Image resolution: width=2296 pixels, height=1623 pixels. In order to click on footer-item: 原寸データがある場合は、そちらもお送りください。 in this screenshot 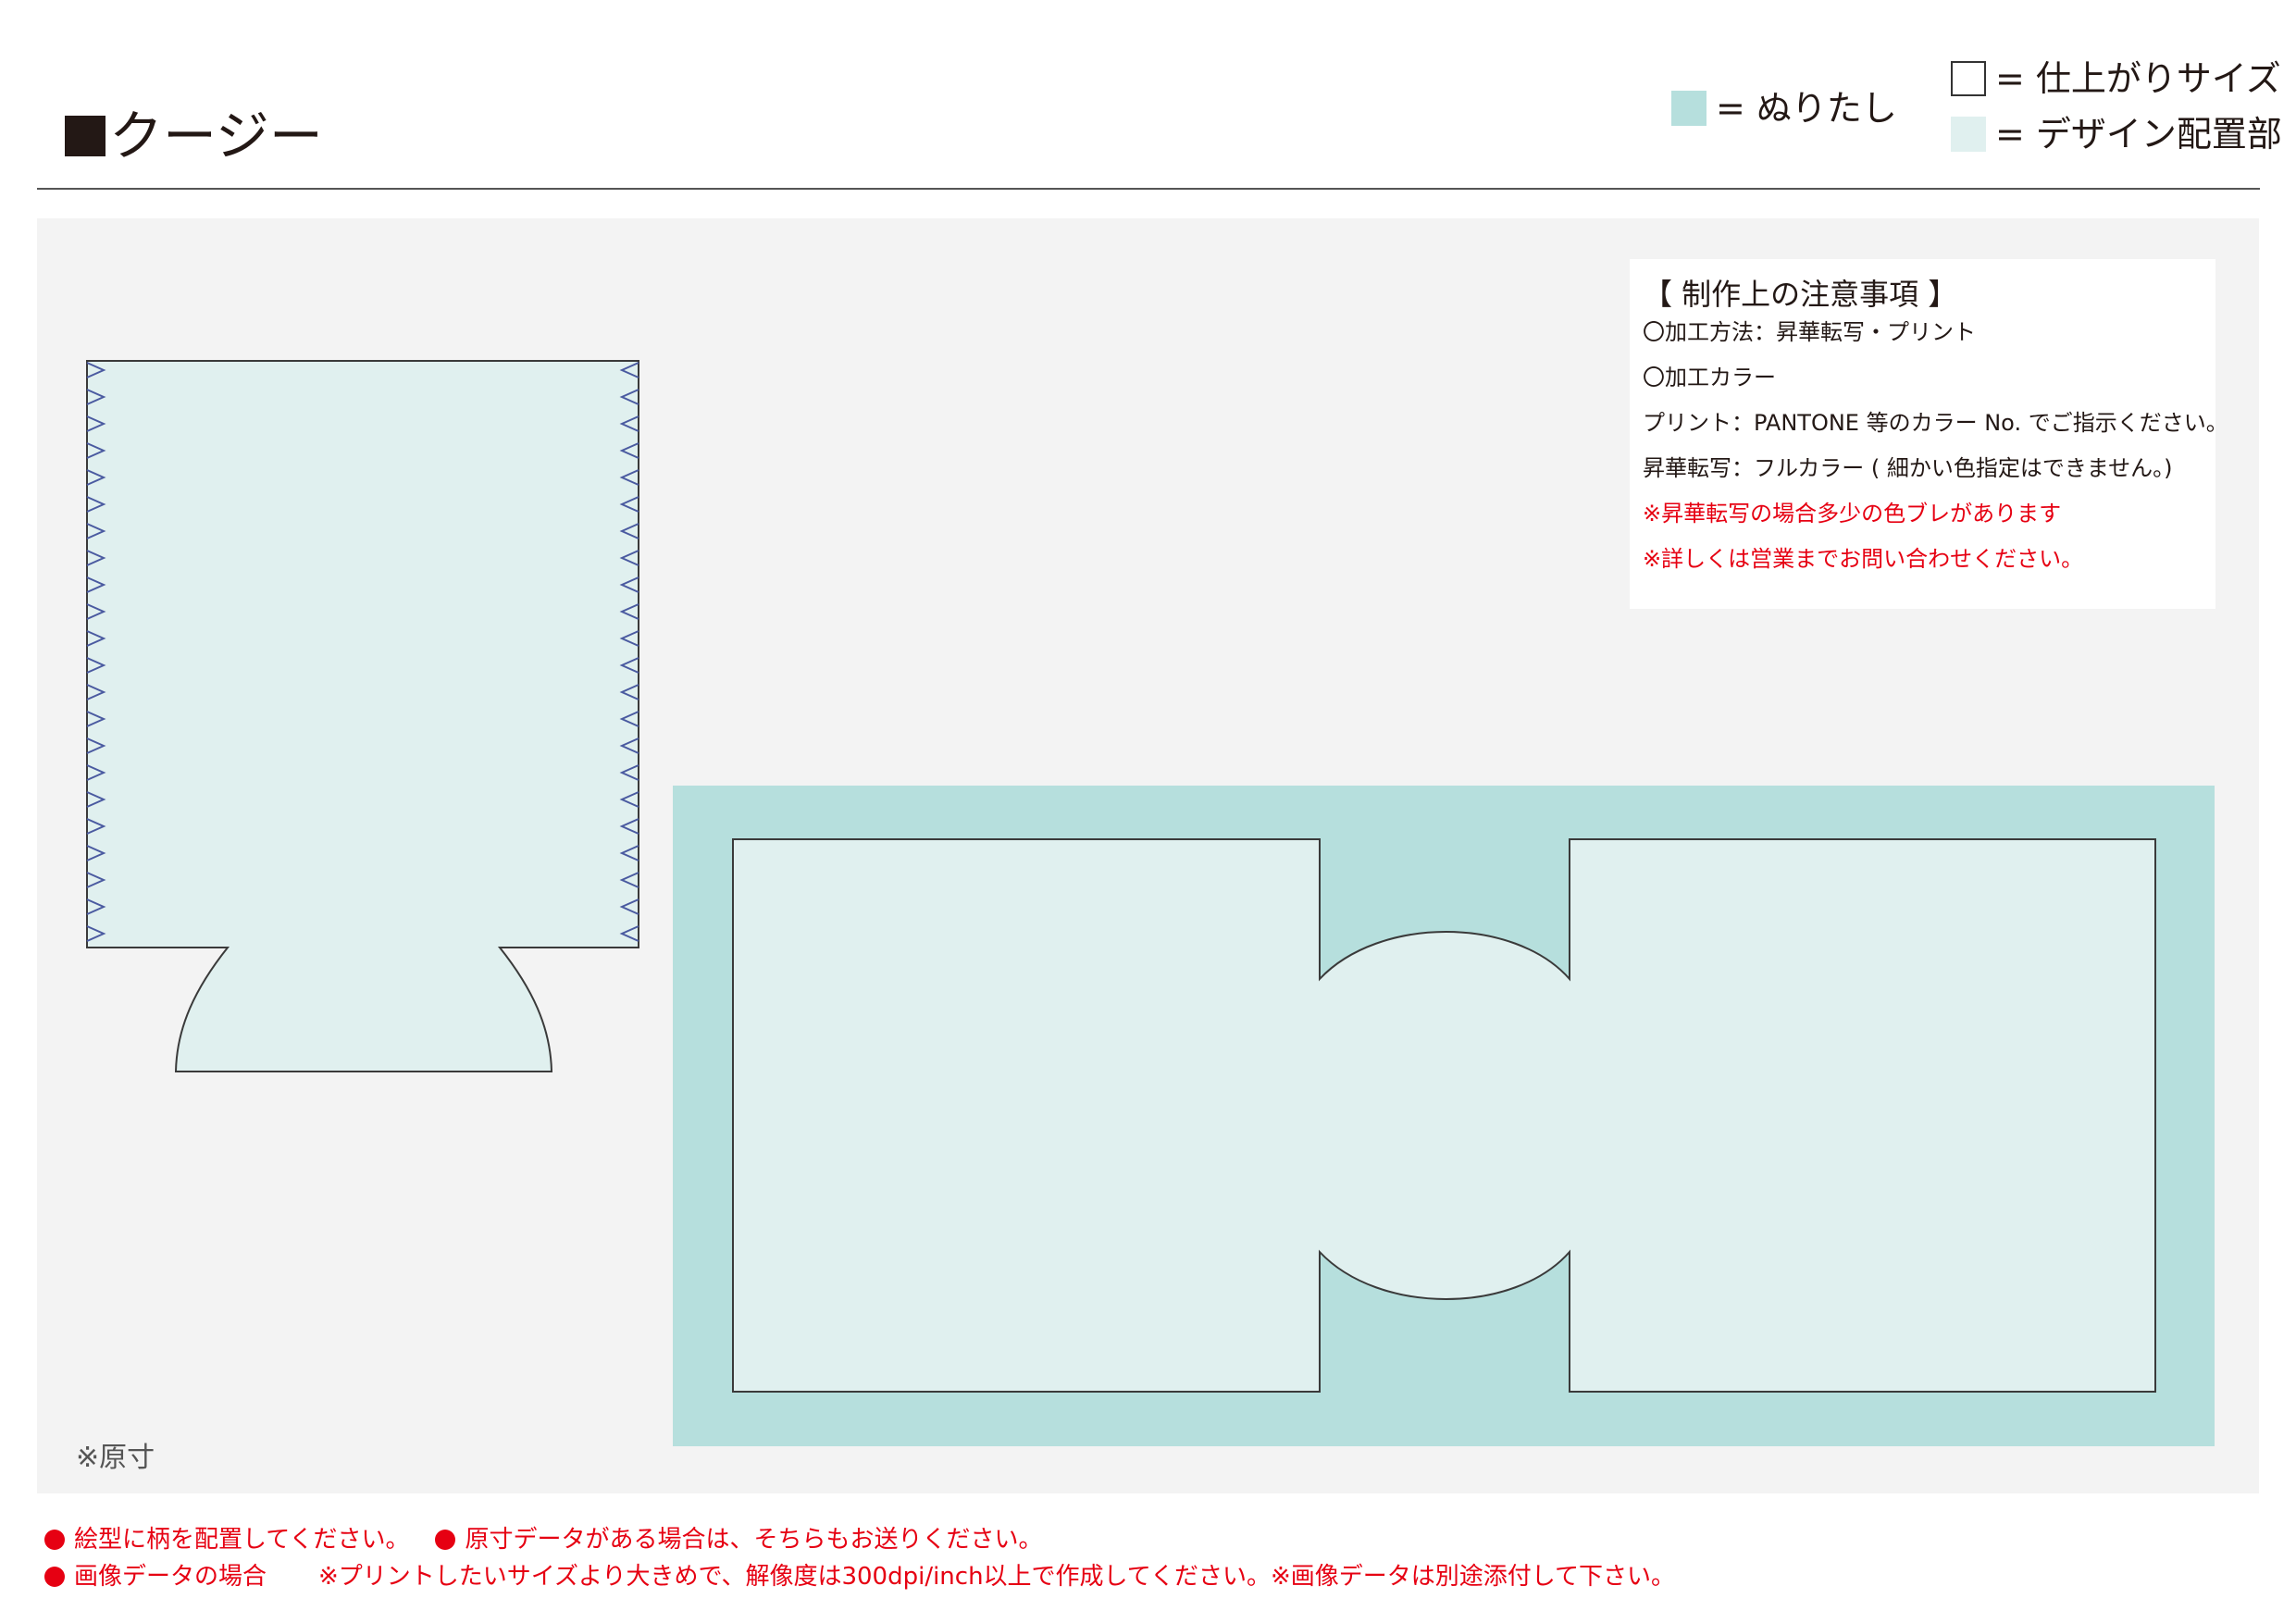, I will do `click(754, 1540)`.